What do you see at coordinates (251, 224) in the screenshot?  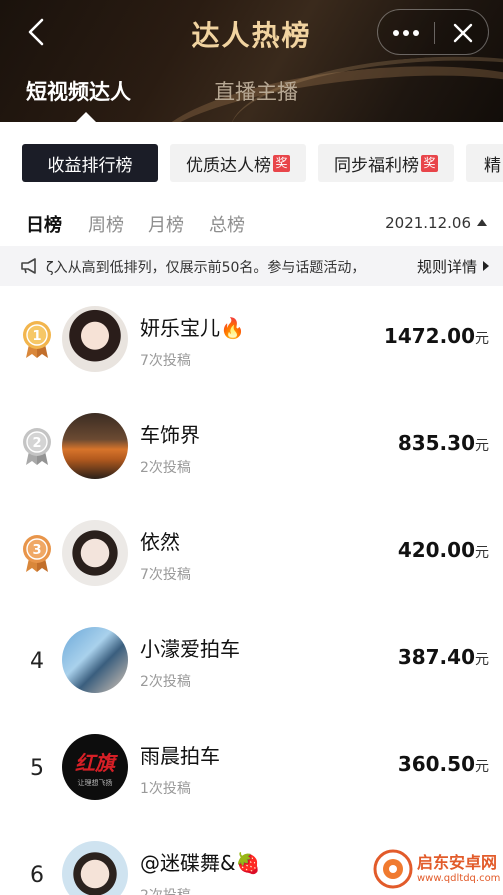 I see `period-tabs: 日榜 周榜 月榜 总榜 2021.12.06` at bounding box center [251, 224].